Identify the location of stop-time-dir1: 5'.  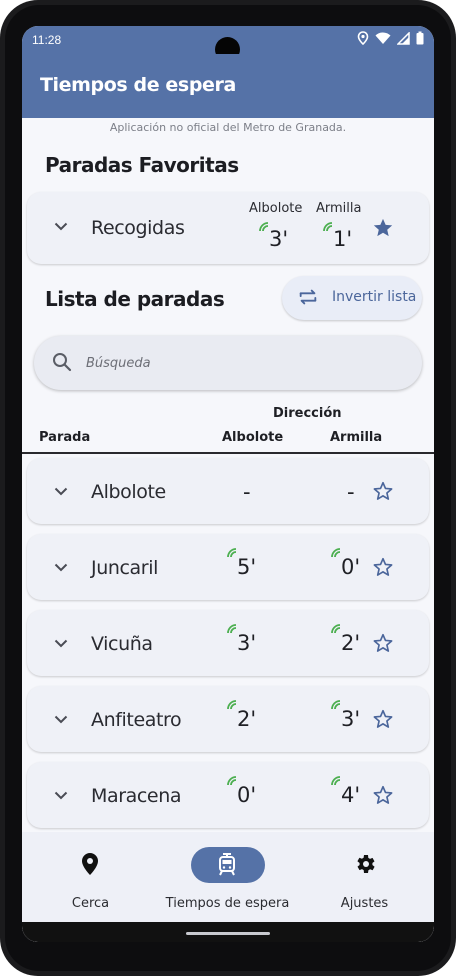
(247, 567).